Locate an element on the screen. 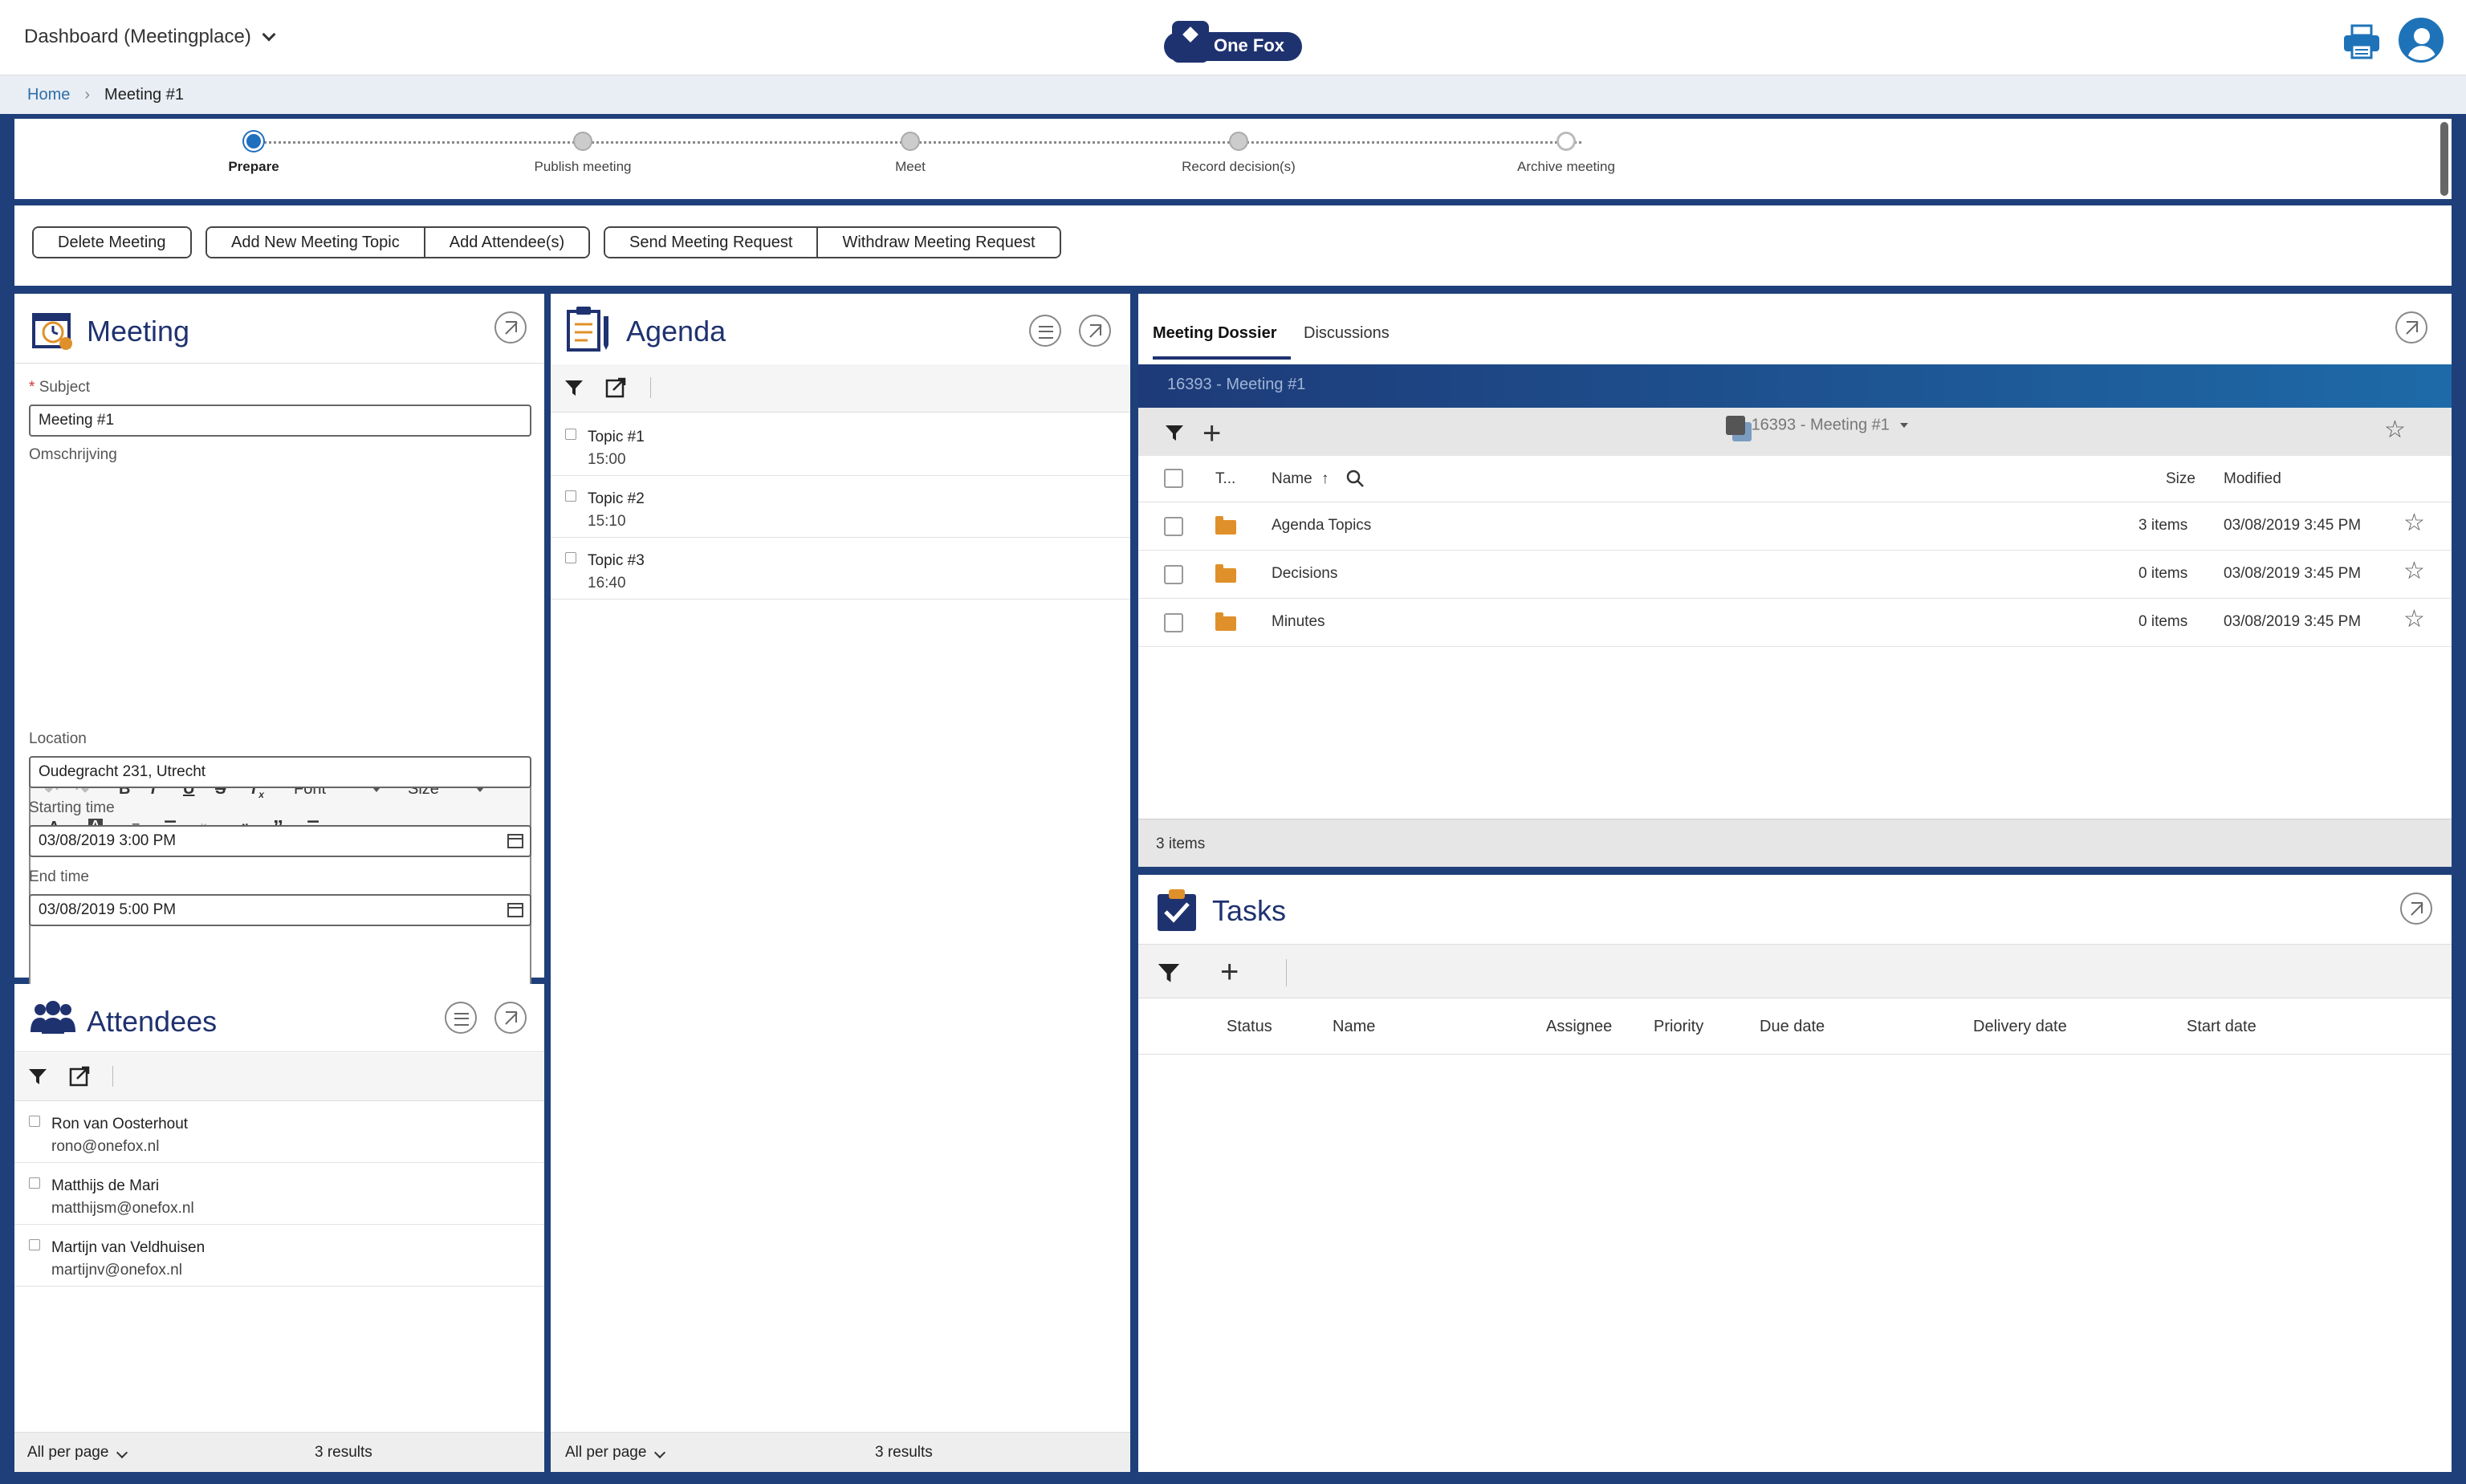 This screenshot has width=2466, height=1484. send-meeting-request-button: Send Meeting Request is located at coordinates (712, 242).